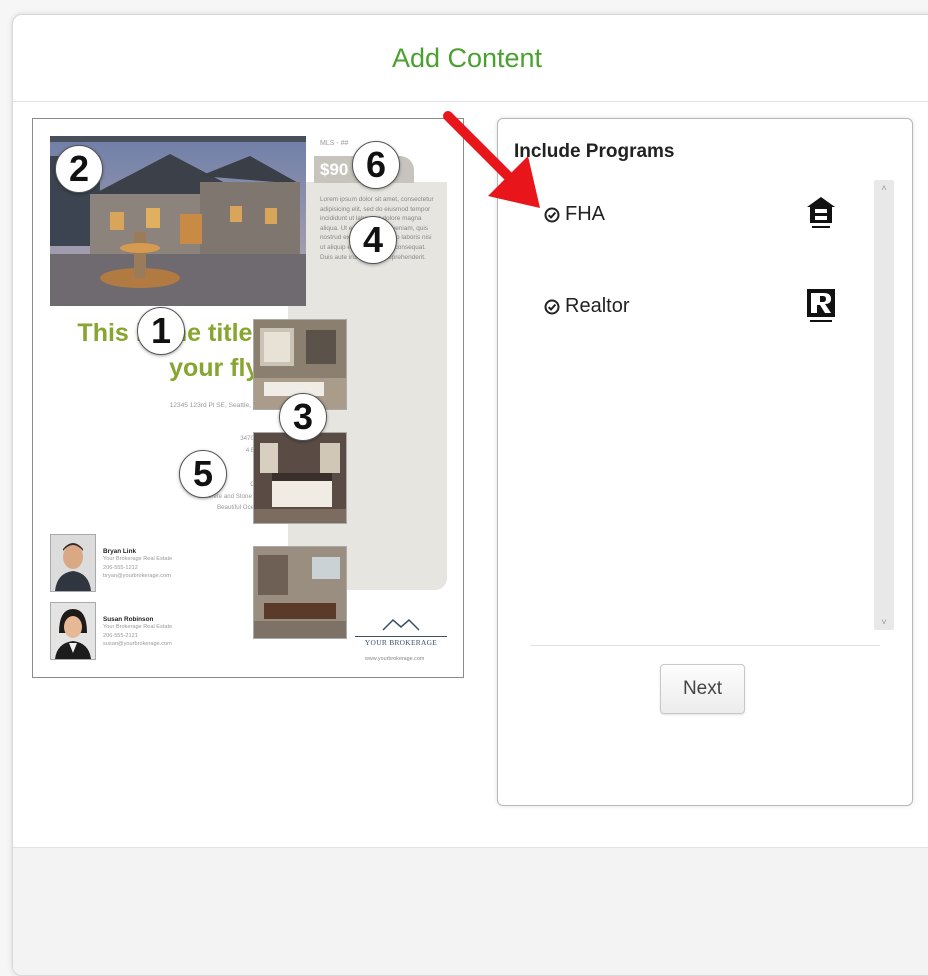 The image size is (928, 976). Describe the element at coordinates (73, 563) in the screenshot. I see `agent-photo-bryan` at that location.